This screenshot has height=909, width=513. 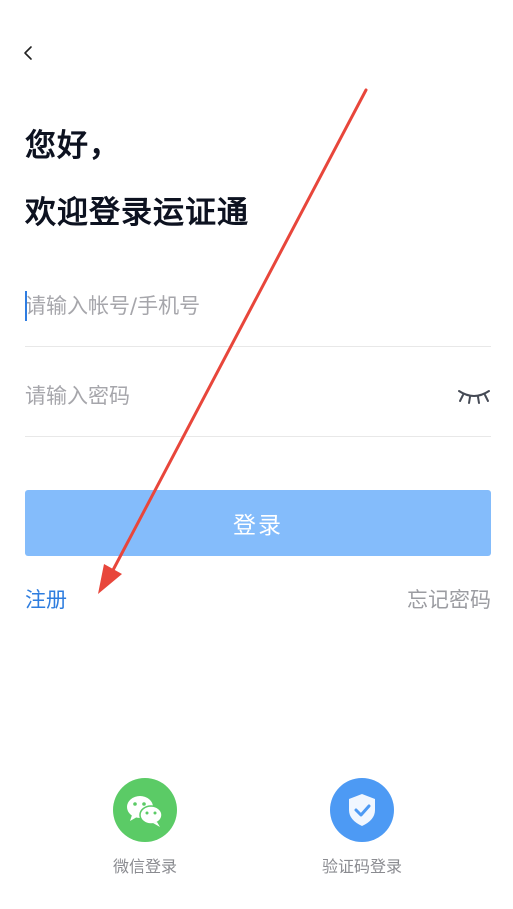 What do you see at coordinates (137, 213) in the screenshot?
I see `welcome-title: 欢迎登录运证通` at bounding box center [137, 213].